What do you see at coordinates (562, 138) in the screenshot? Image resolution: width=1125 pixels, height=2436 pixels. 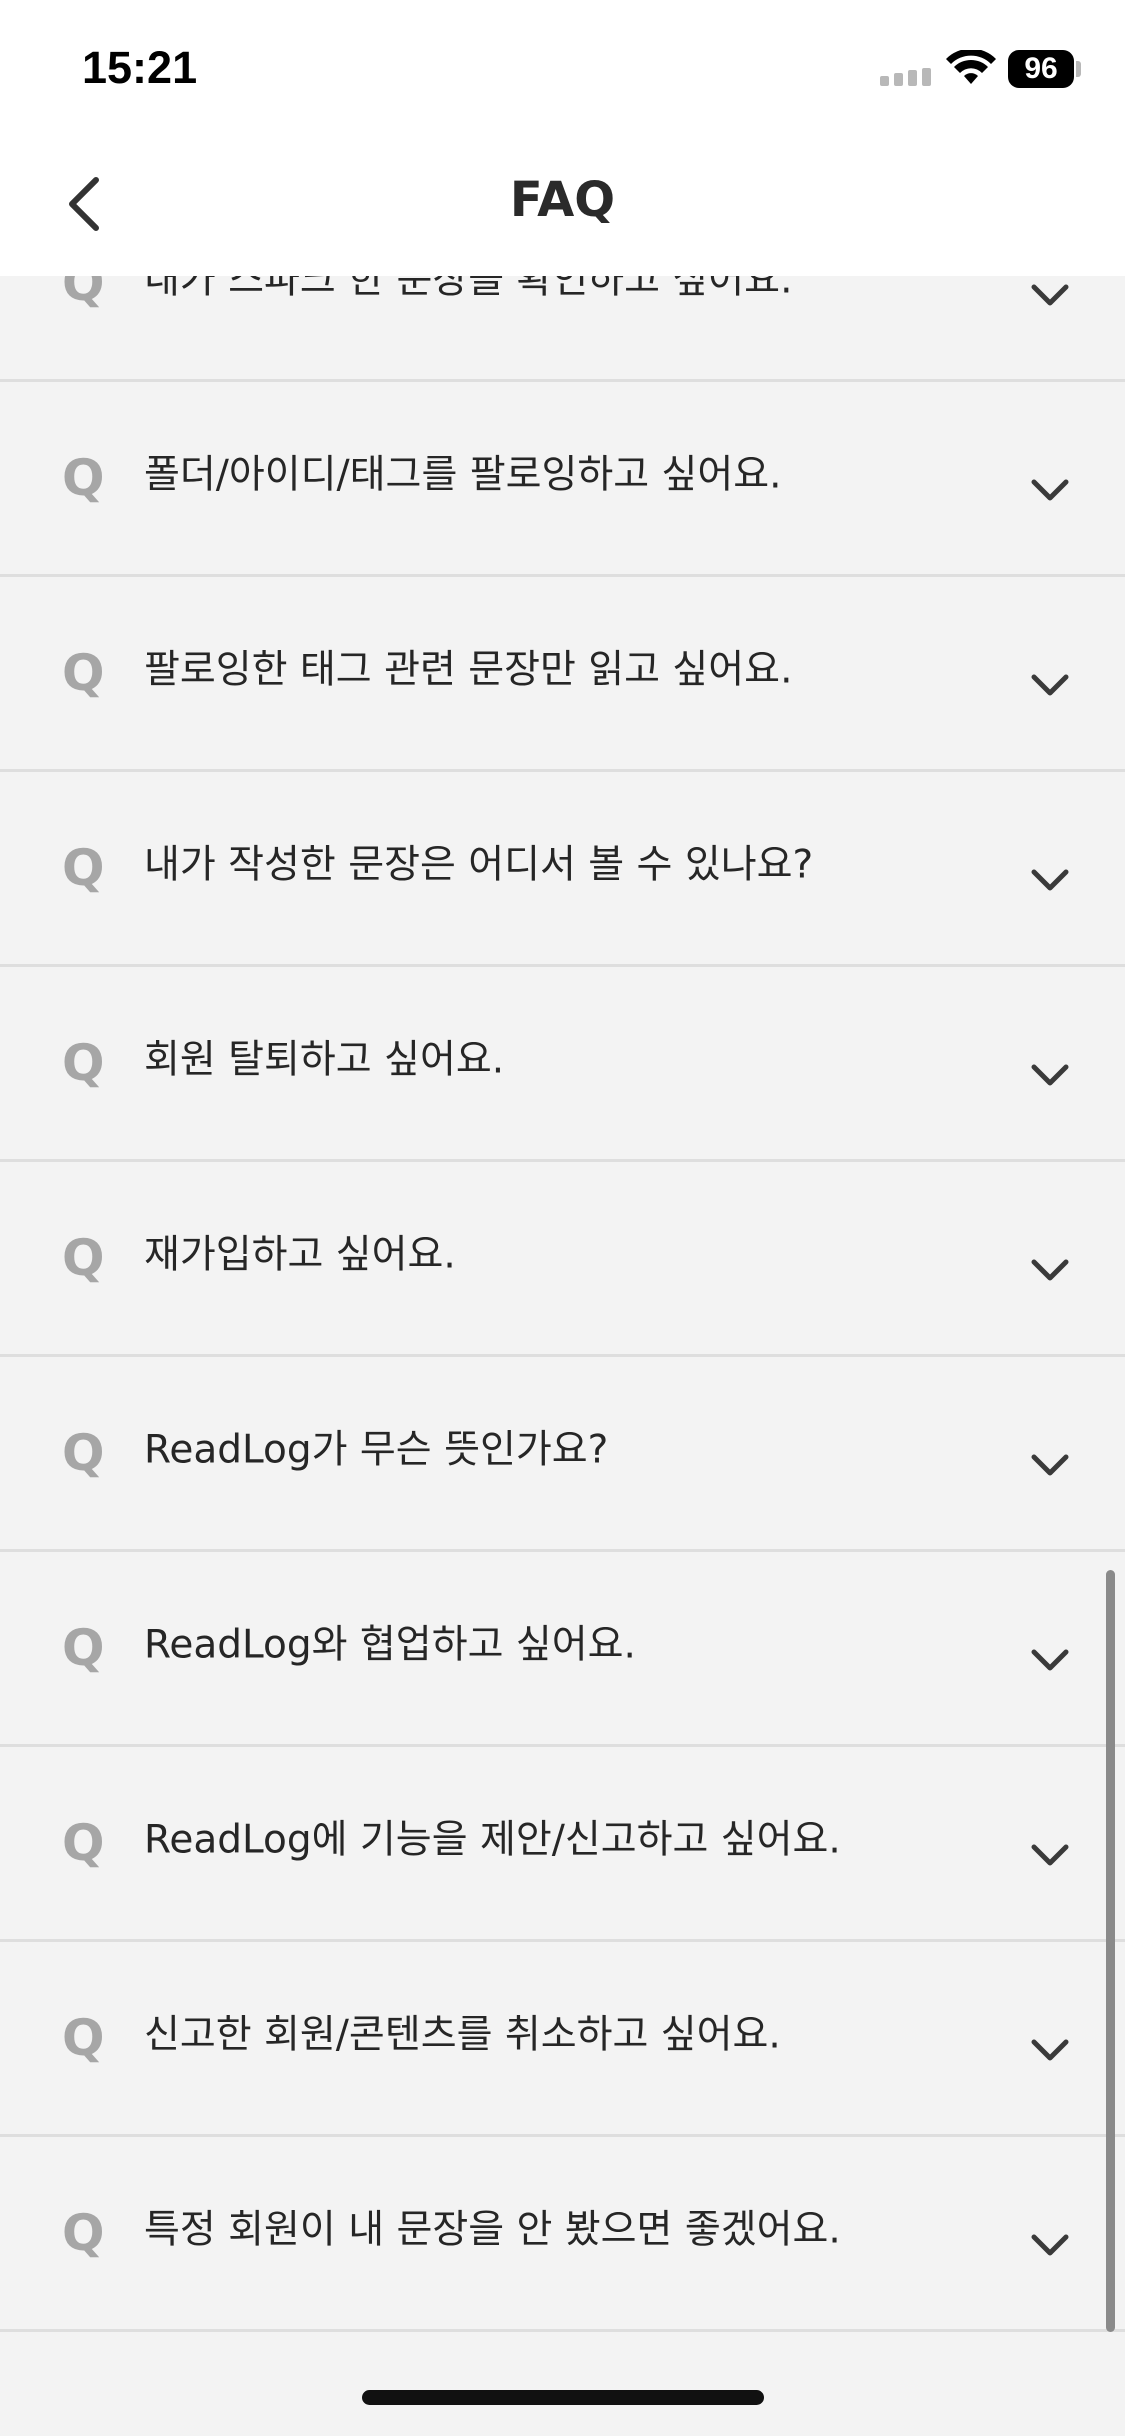 I see `top-header: 15:21 96 FAQ` at bounding box center [562, 138].